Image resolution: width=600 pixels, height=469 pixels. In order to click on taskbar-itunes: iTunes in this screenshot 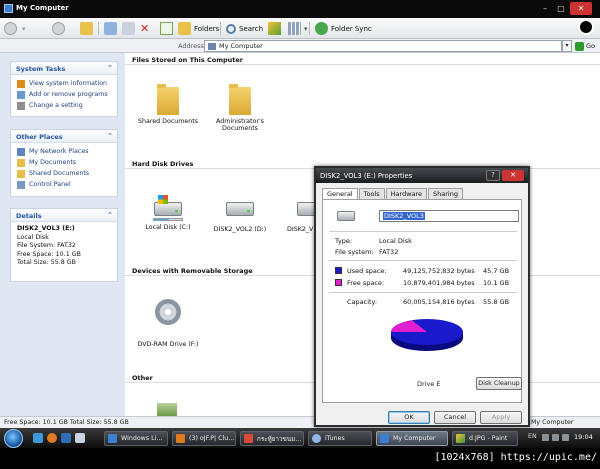, I will do `click(340, 438)`.